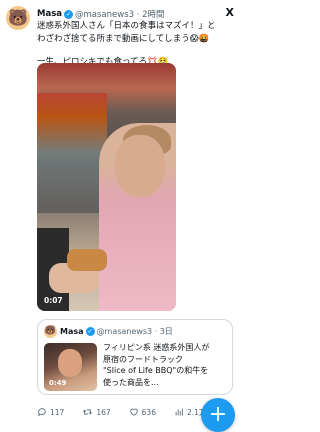  What do you see at coordinates (70, 363) in the screenshot?
I see `quote-thumbnail-face` at bounding box center [70, 363].